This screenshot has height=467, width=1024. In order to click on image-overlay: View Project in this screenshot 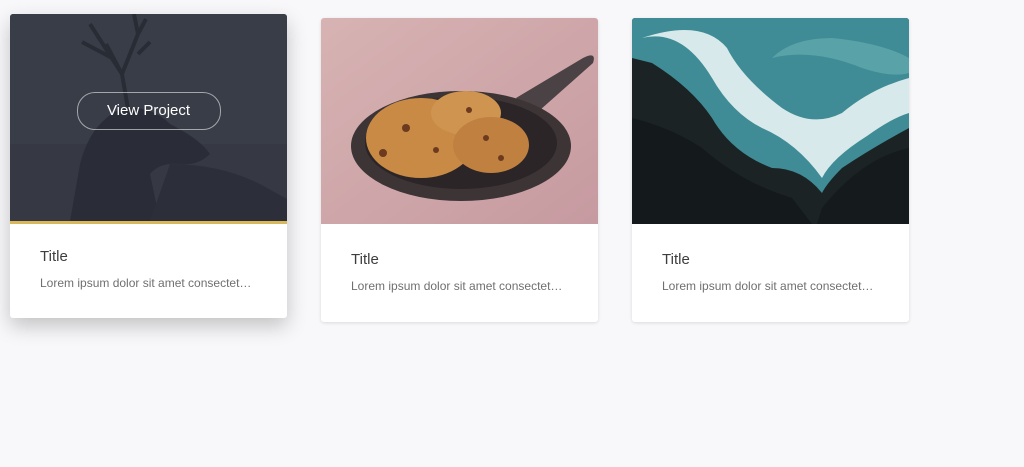, I will do `click(148, 117)`.